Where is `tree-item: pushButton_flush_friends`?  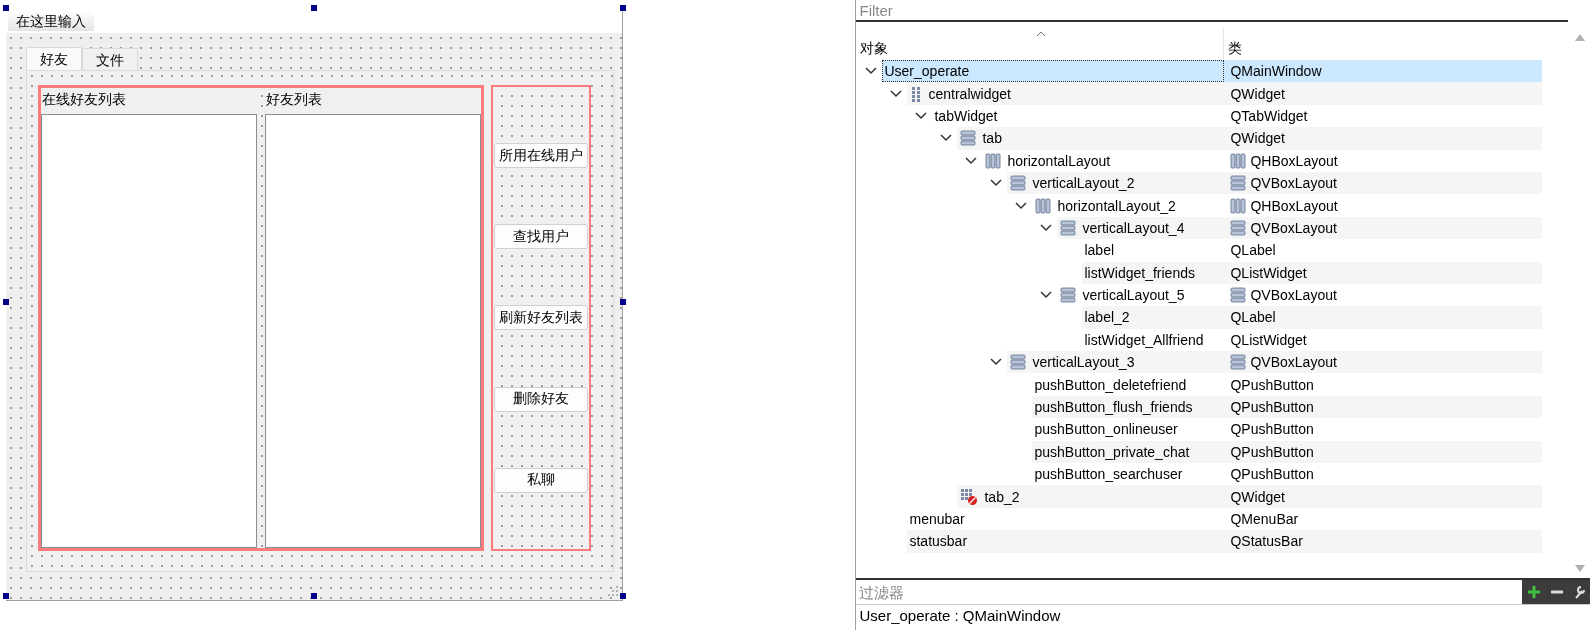 tree-item: pushButton_flush_friends is located at coordinates (1128, 407).